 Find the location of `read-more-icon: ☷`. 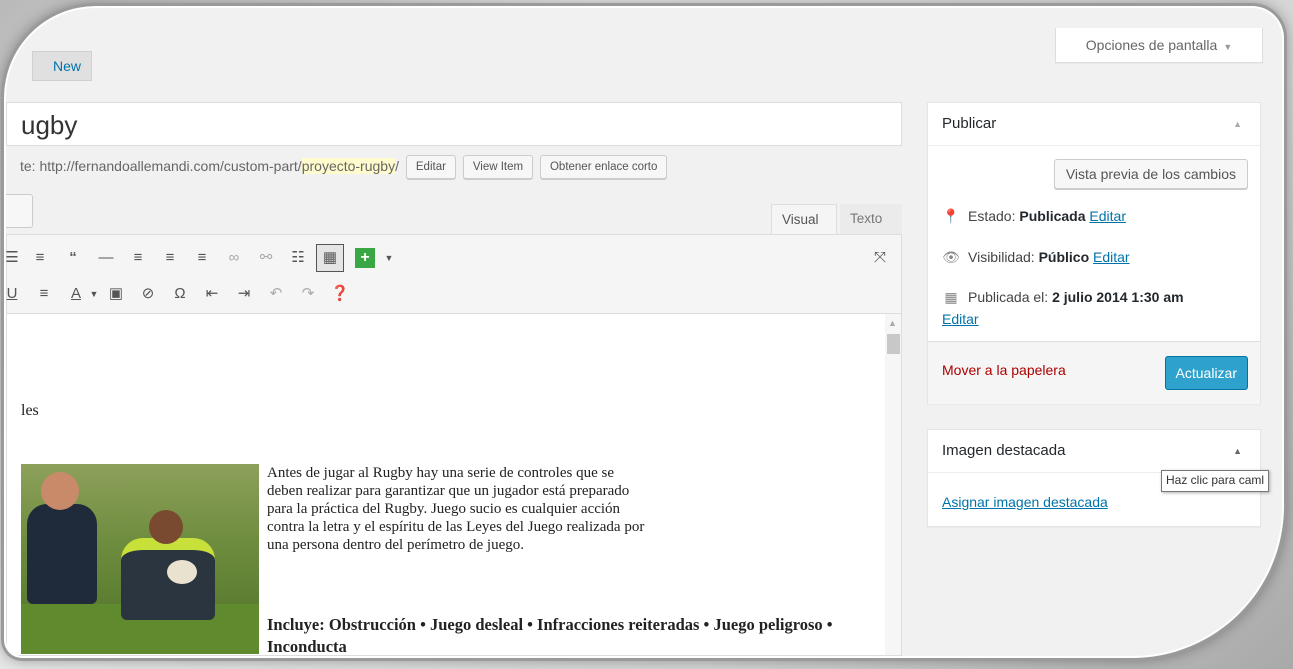

read-more-icon: ☷ is located at coordinates (298, 258).